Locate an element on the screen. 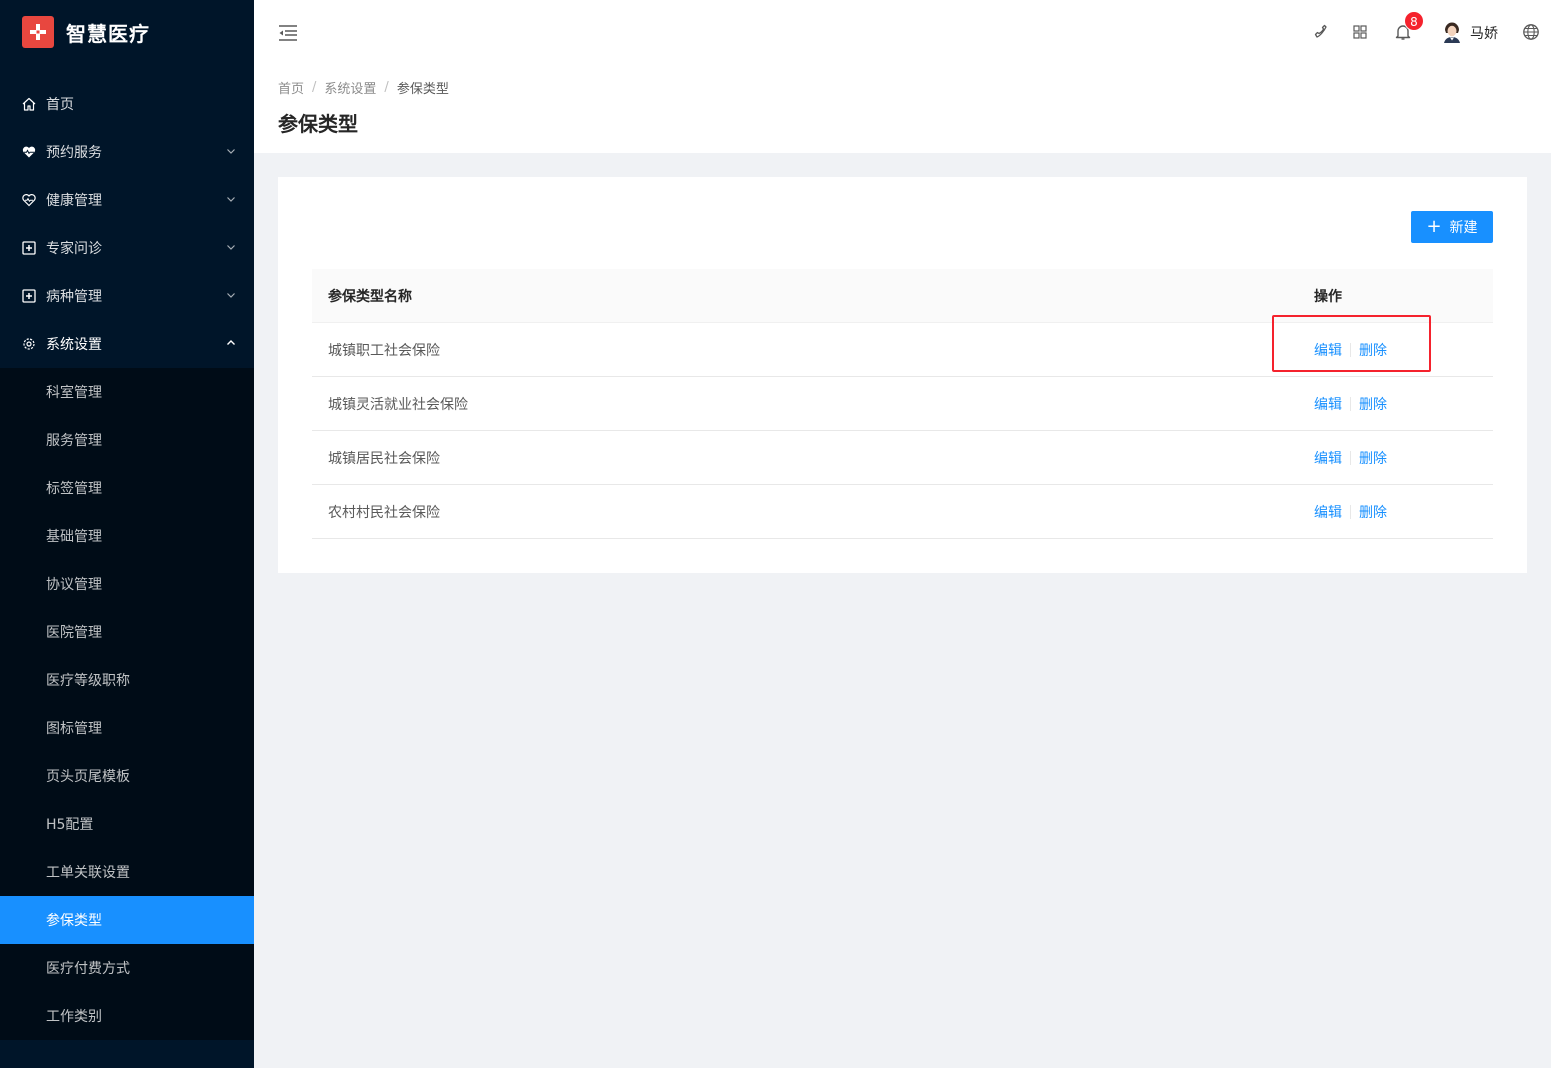 This screenshot has width=1551, height=1068. table-row: 城镇居民社会保险 编辑 删除 is located at coordinates (902, 458).